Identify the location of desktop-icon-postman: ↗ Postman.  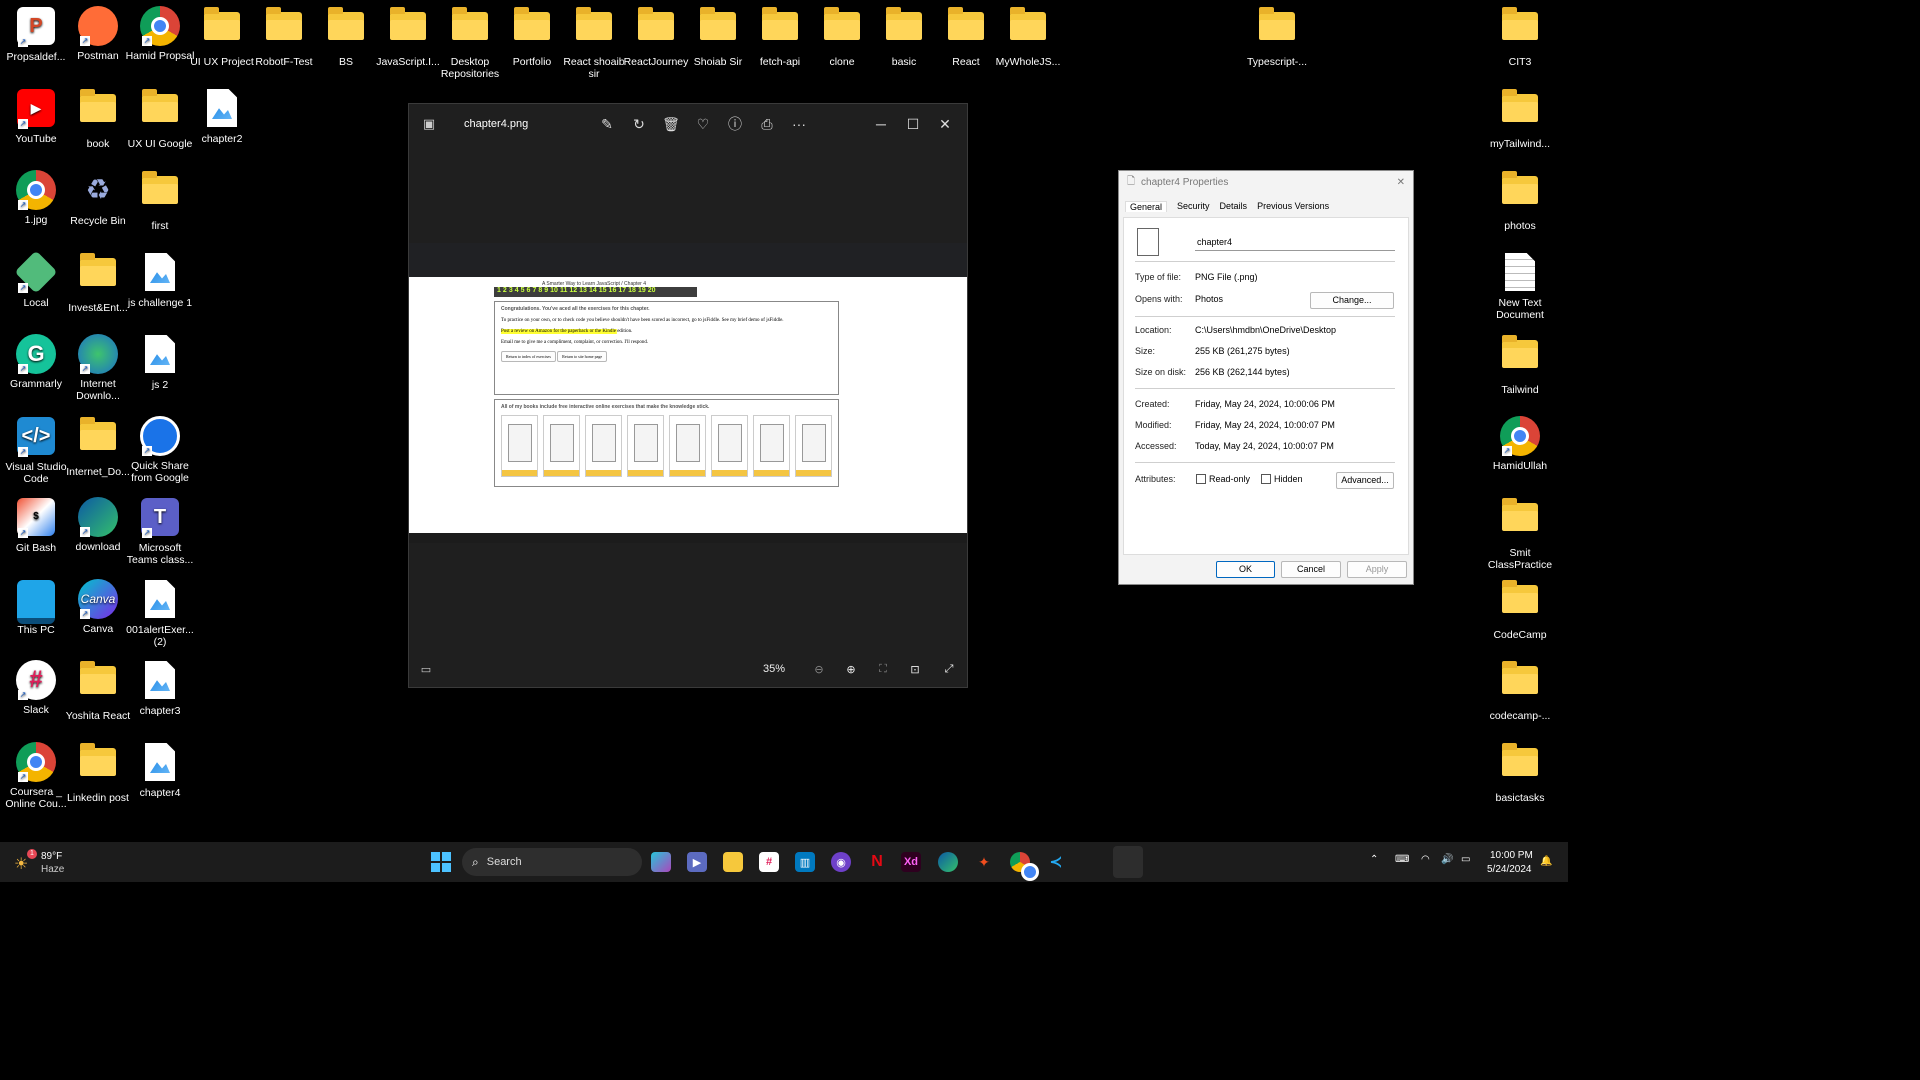
(98, 34).